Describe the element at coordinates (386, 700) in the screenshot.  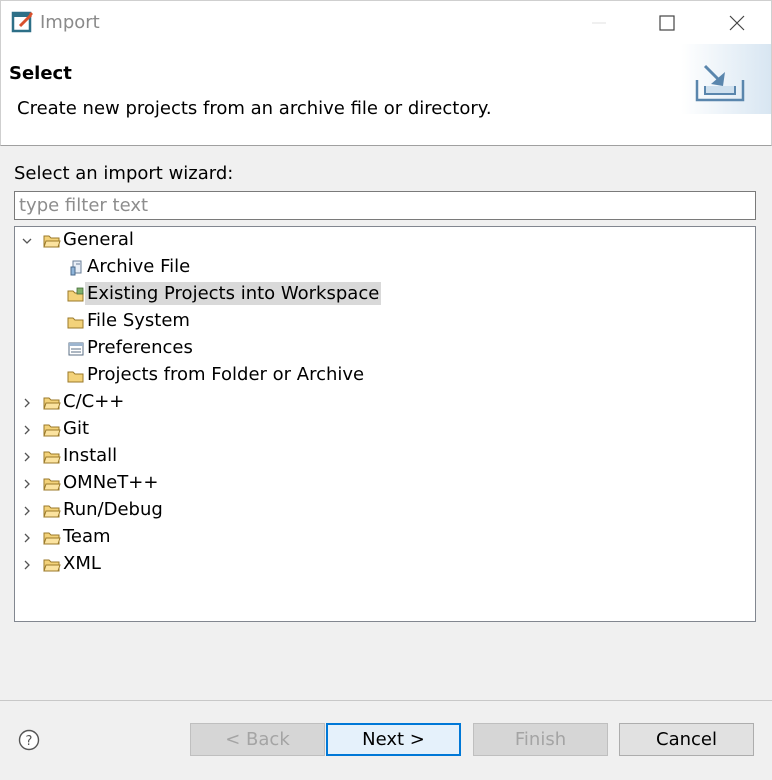
I see `footer-separator` at that location.